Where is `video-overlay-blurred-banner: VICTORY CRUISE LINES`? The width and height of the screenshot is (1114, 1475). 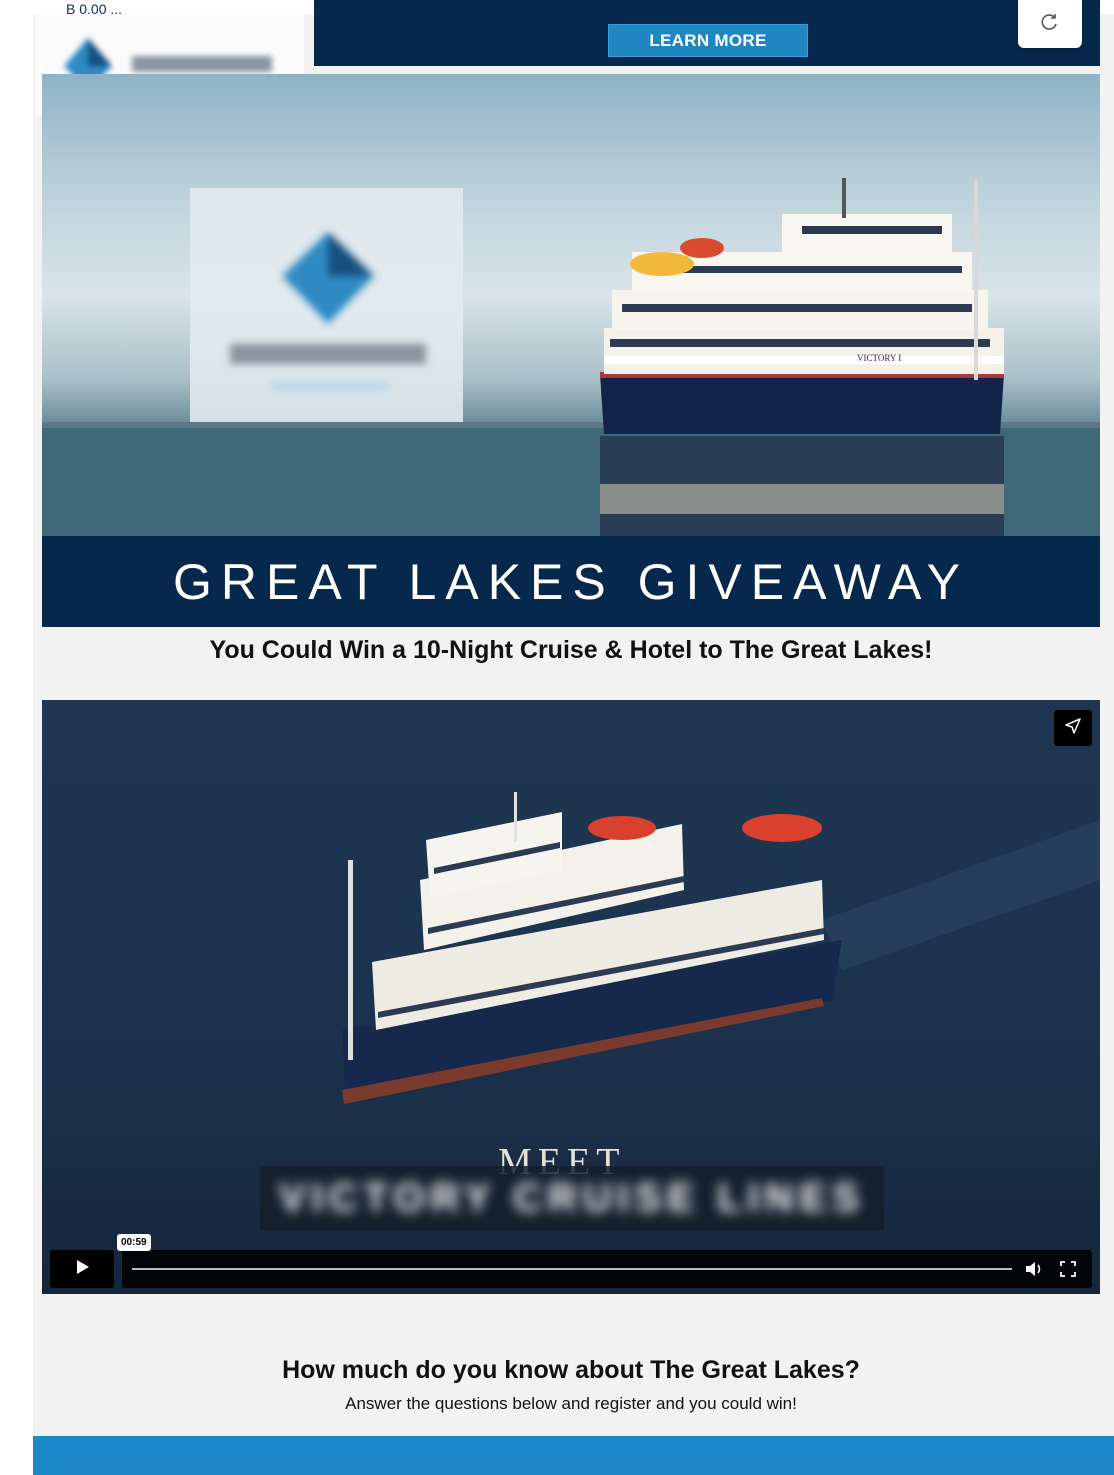
video-overlay-blurred-banner: VICTORY CRUISE LINES is located at coordinates (572, 1198).